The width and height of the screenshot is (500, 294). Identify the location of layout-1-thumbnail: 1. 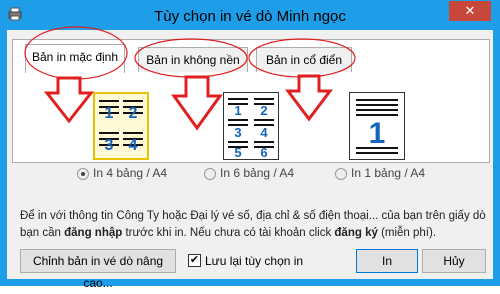
(377, 126).